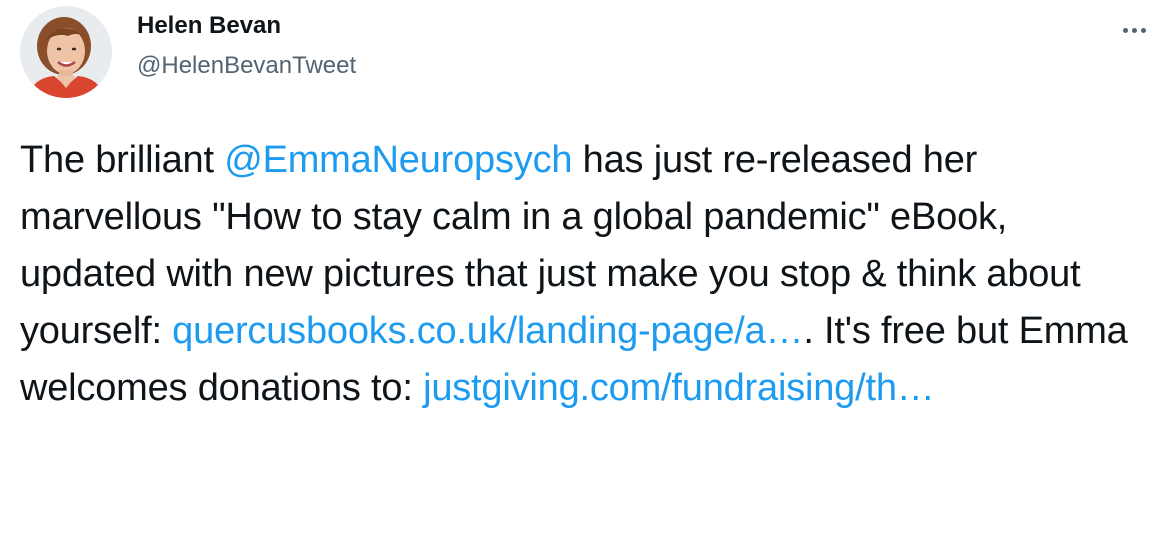 This screenshot has height=536, width=1168. Describe the element at coordinates (1125, 30) in the screenshot. I see `more-horizontal-icon` at that location.